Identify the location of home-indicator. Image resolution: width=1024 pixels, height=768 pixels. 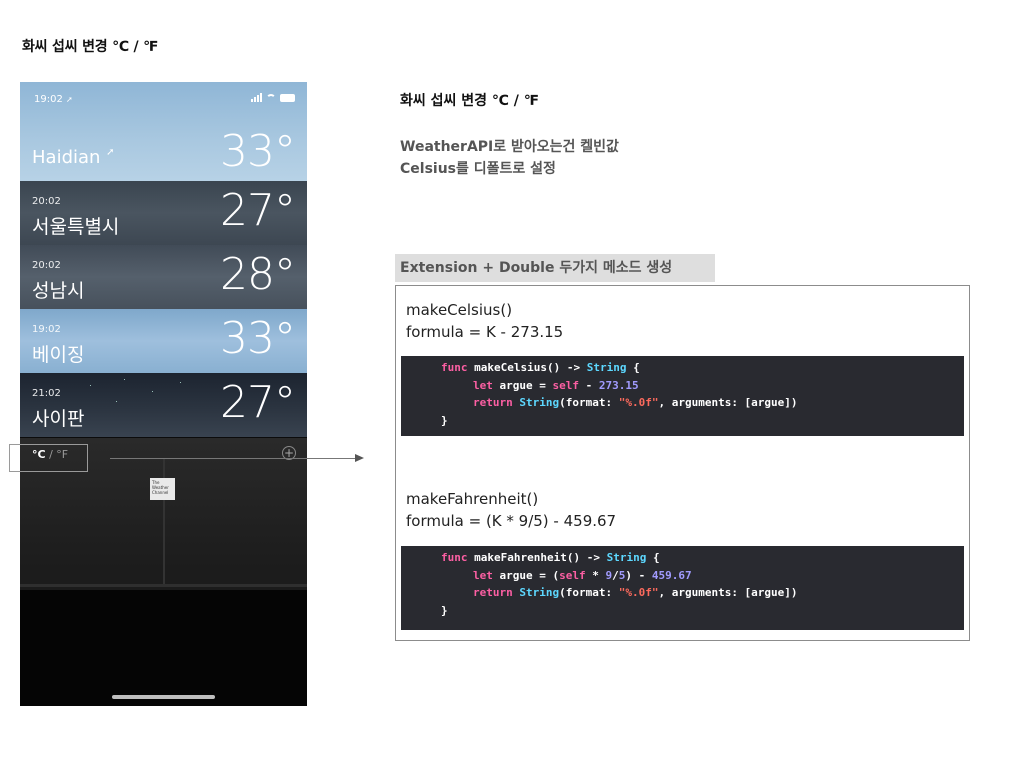
(163, 697).